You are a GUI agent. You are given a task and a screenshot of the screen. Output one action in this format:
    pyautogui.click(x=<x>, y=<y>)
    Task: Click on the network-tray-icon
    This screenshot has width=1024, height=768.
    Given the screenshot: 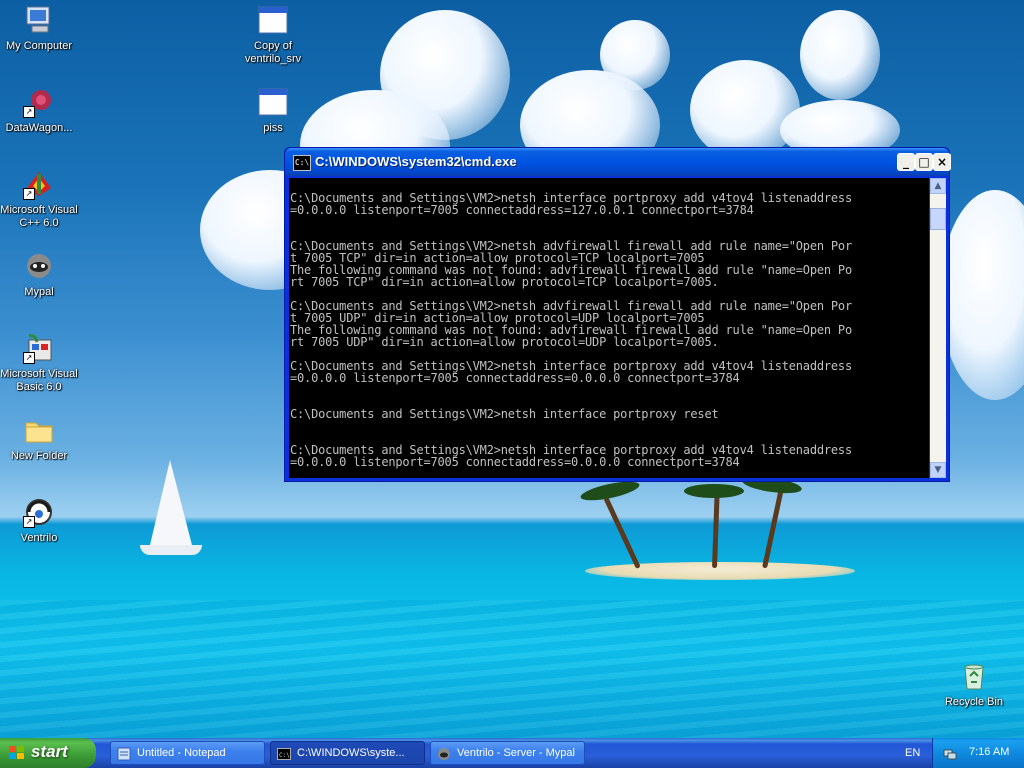 What is the action you would take?
    pyautogui.click(x=950, y=753)
    